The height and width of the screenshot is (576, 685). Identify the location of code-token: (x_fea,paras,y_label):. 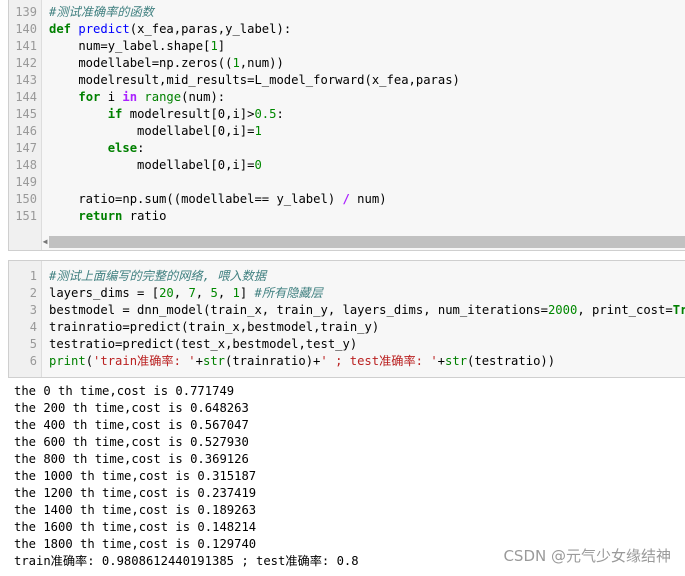
(210, 29).